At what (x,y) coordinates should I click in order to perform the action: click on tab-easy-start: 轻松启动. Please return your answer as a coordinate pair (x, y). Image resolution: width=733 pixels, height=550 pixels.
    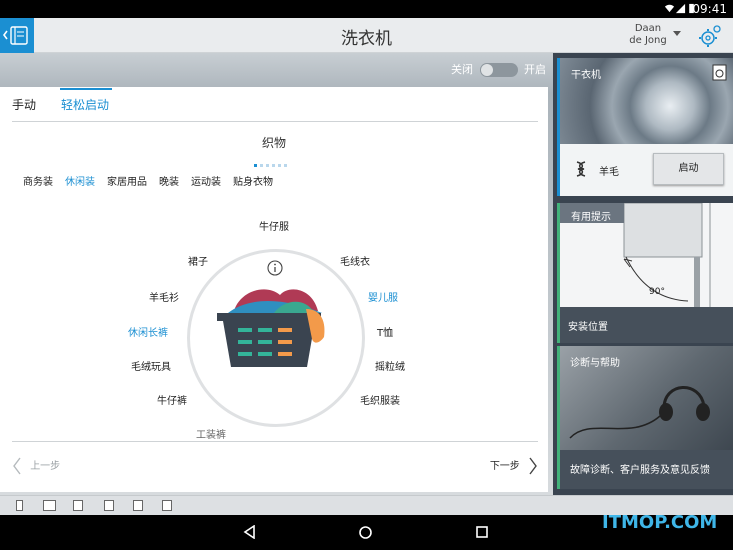
    Looking at the image, I should click on (85, 104).